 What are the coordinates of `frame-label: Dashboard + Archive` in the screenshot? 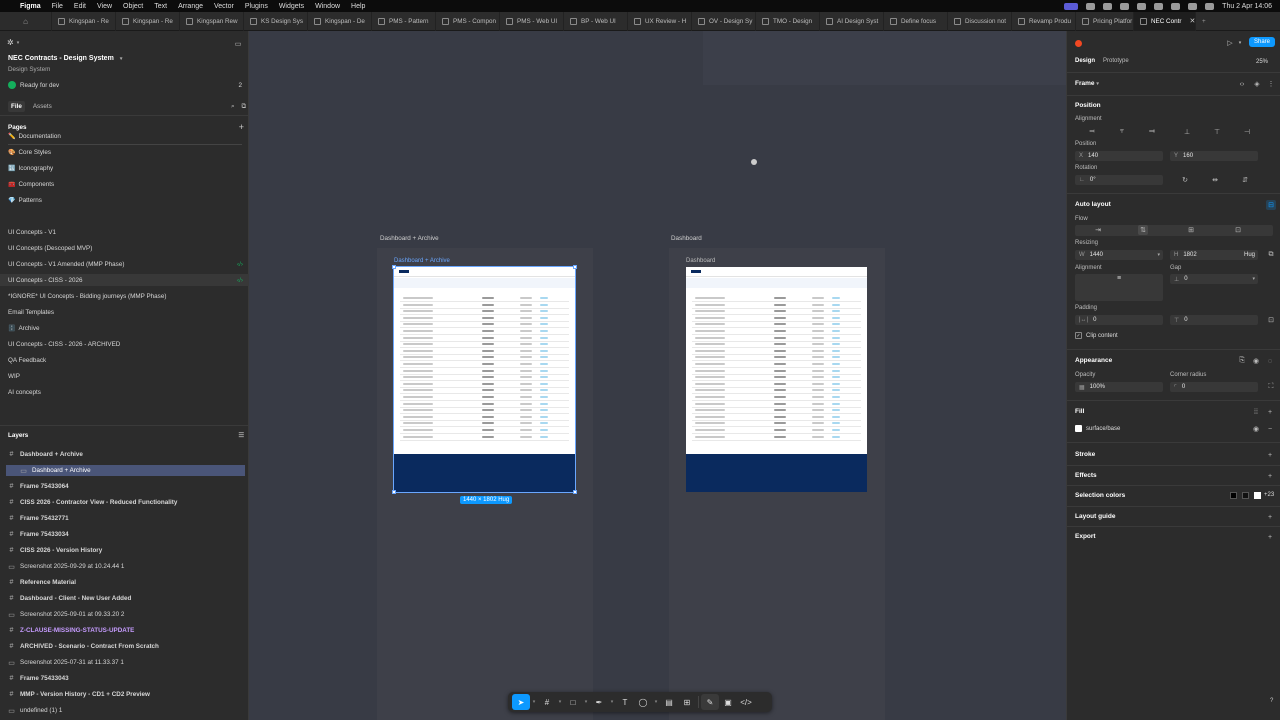 It's located at (409, 238).